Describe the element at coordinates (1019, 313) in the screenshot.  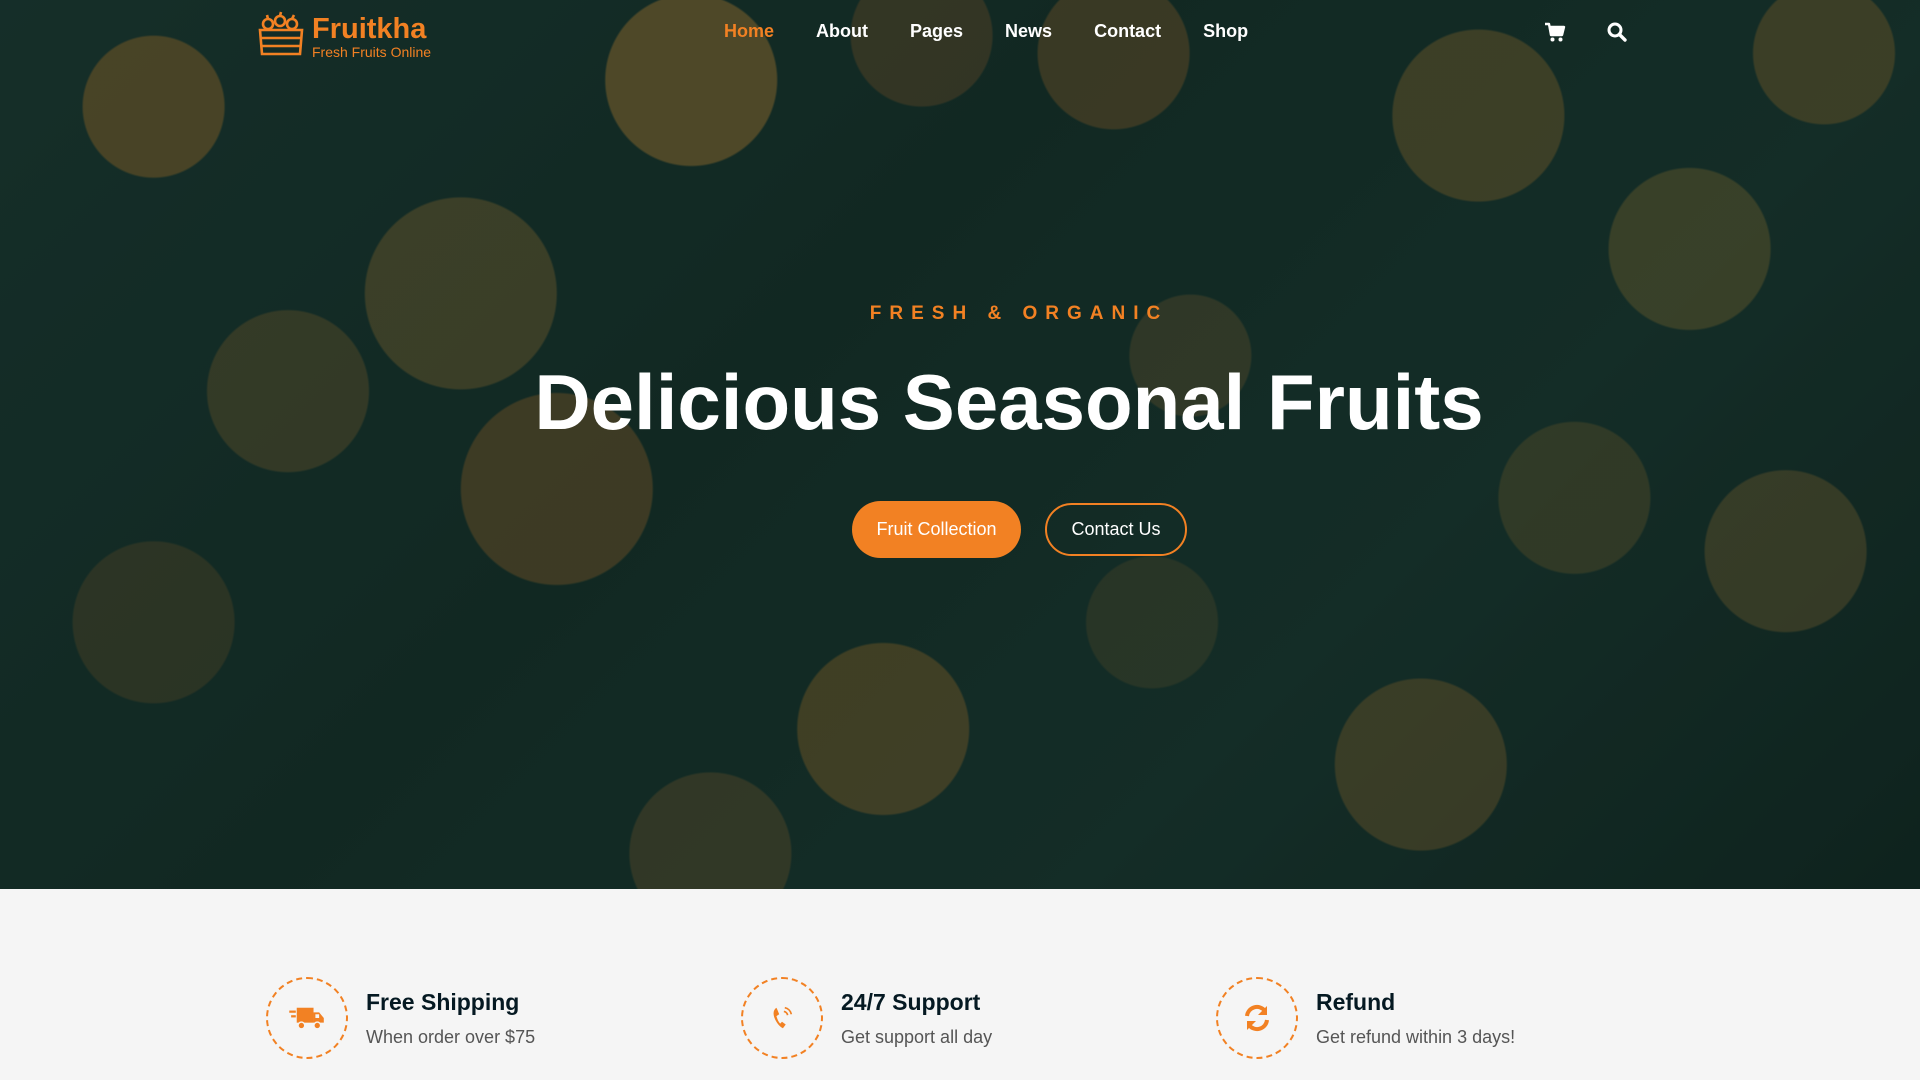
I see `hero-subtitle: FRESH & ORGANIC` at that location.